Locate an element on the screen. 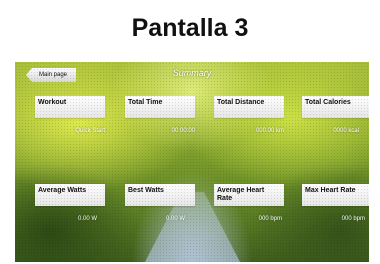 The width and height of the screenshot is (380, 264). average-watts-value: 0.00 W is located at coordinates (87, 219).